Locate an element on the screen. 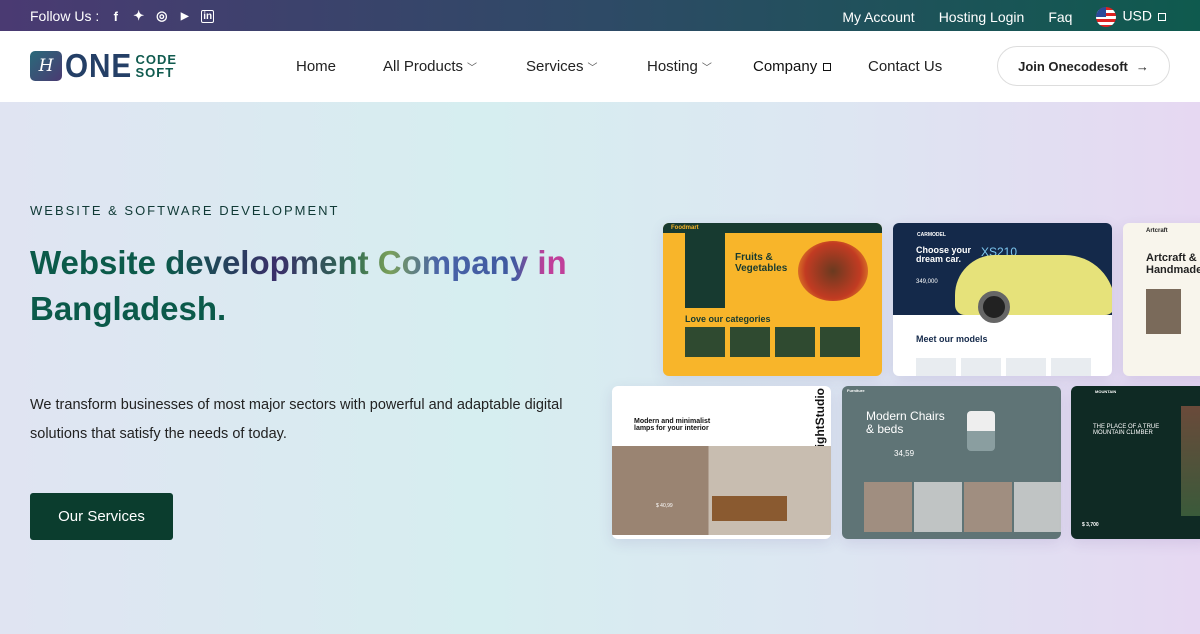  card-price: $ 40,99 is located at coordinates (664, 506).